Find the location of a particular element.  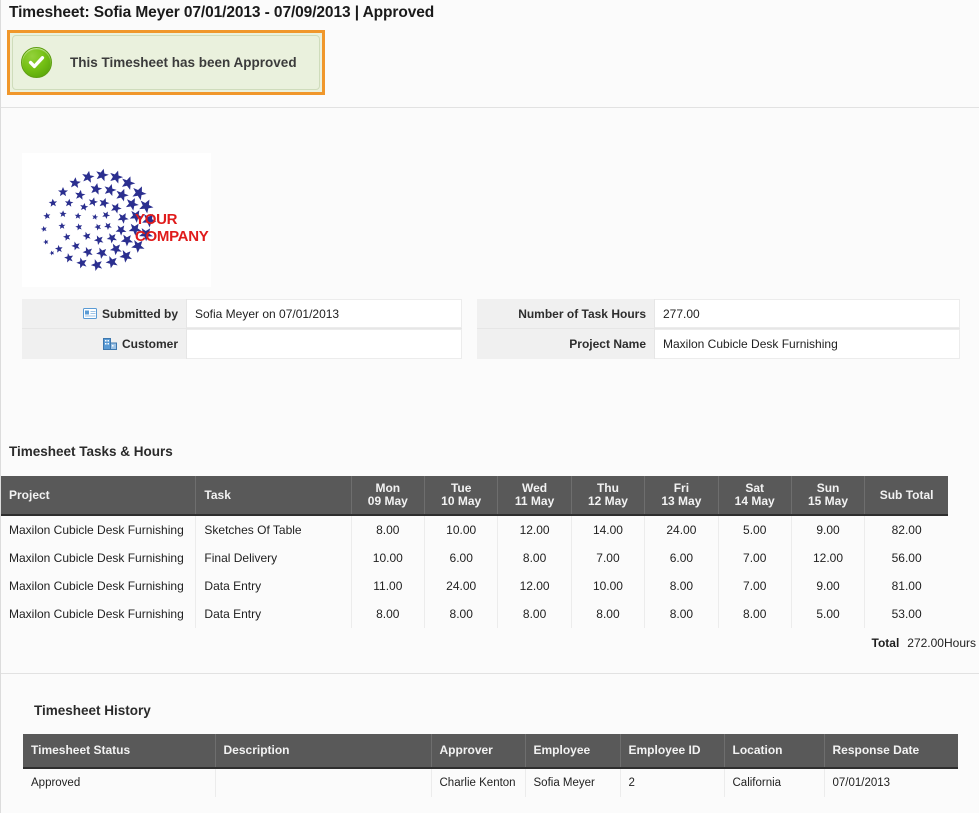

column-header-employee-id: Employee ID is located at coordinates (672, 751).